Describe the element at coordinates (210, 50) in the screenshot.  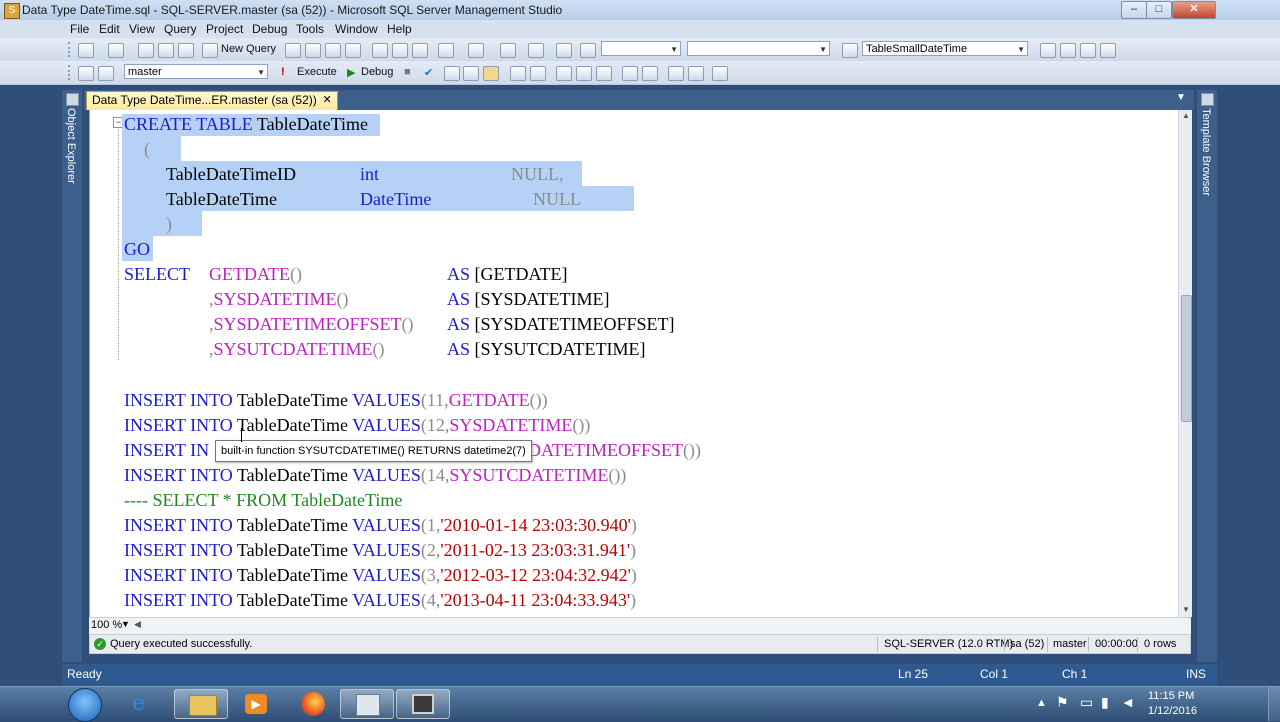
I see `new-query-icon` at that location.